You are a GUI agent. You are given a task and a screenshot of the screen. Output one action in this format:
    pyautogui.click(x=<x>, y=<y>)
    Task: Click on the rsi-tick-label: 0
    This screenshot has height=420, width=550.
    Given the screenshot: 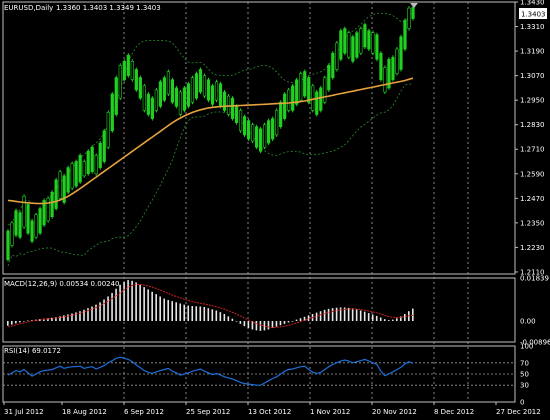 What is the action you would take?
    pyautogui.click(x=522, y=403)
    